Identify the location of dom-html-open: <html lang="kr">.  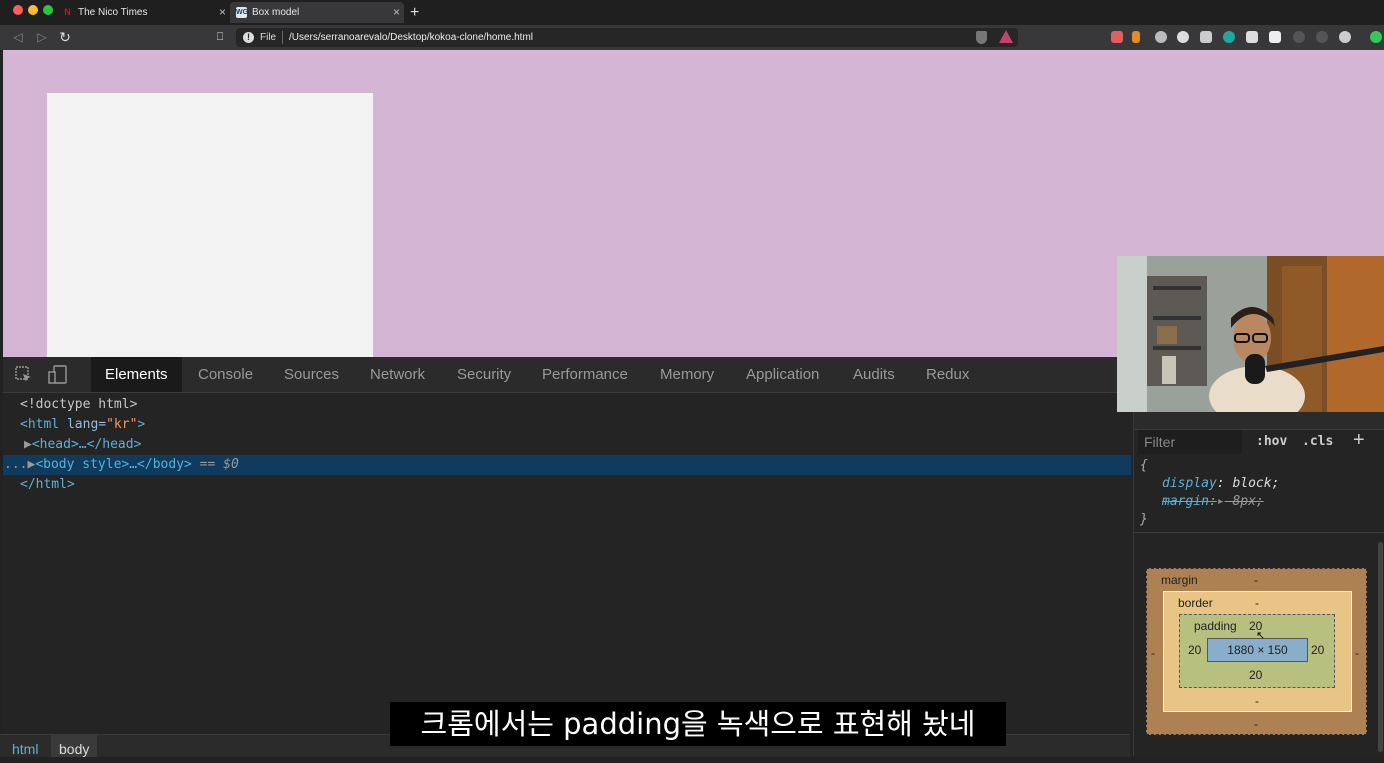
(82, 425).